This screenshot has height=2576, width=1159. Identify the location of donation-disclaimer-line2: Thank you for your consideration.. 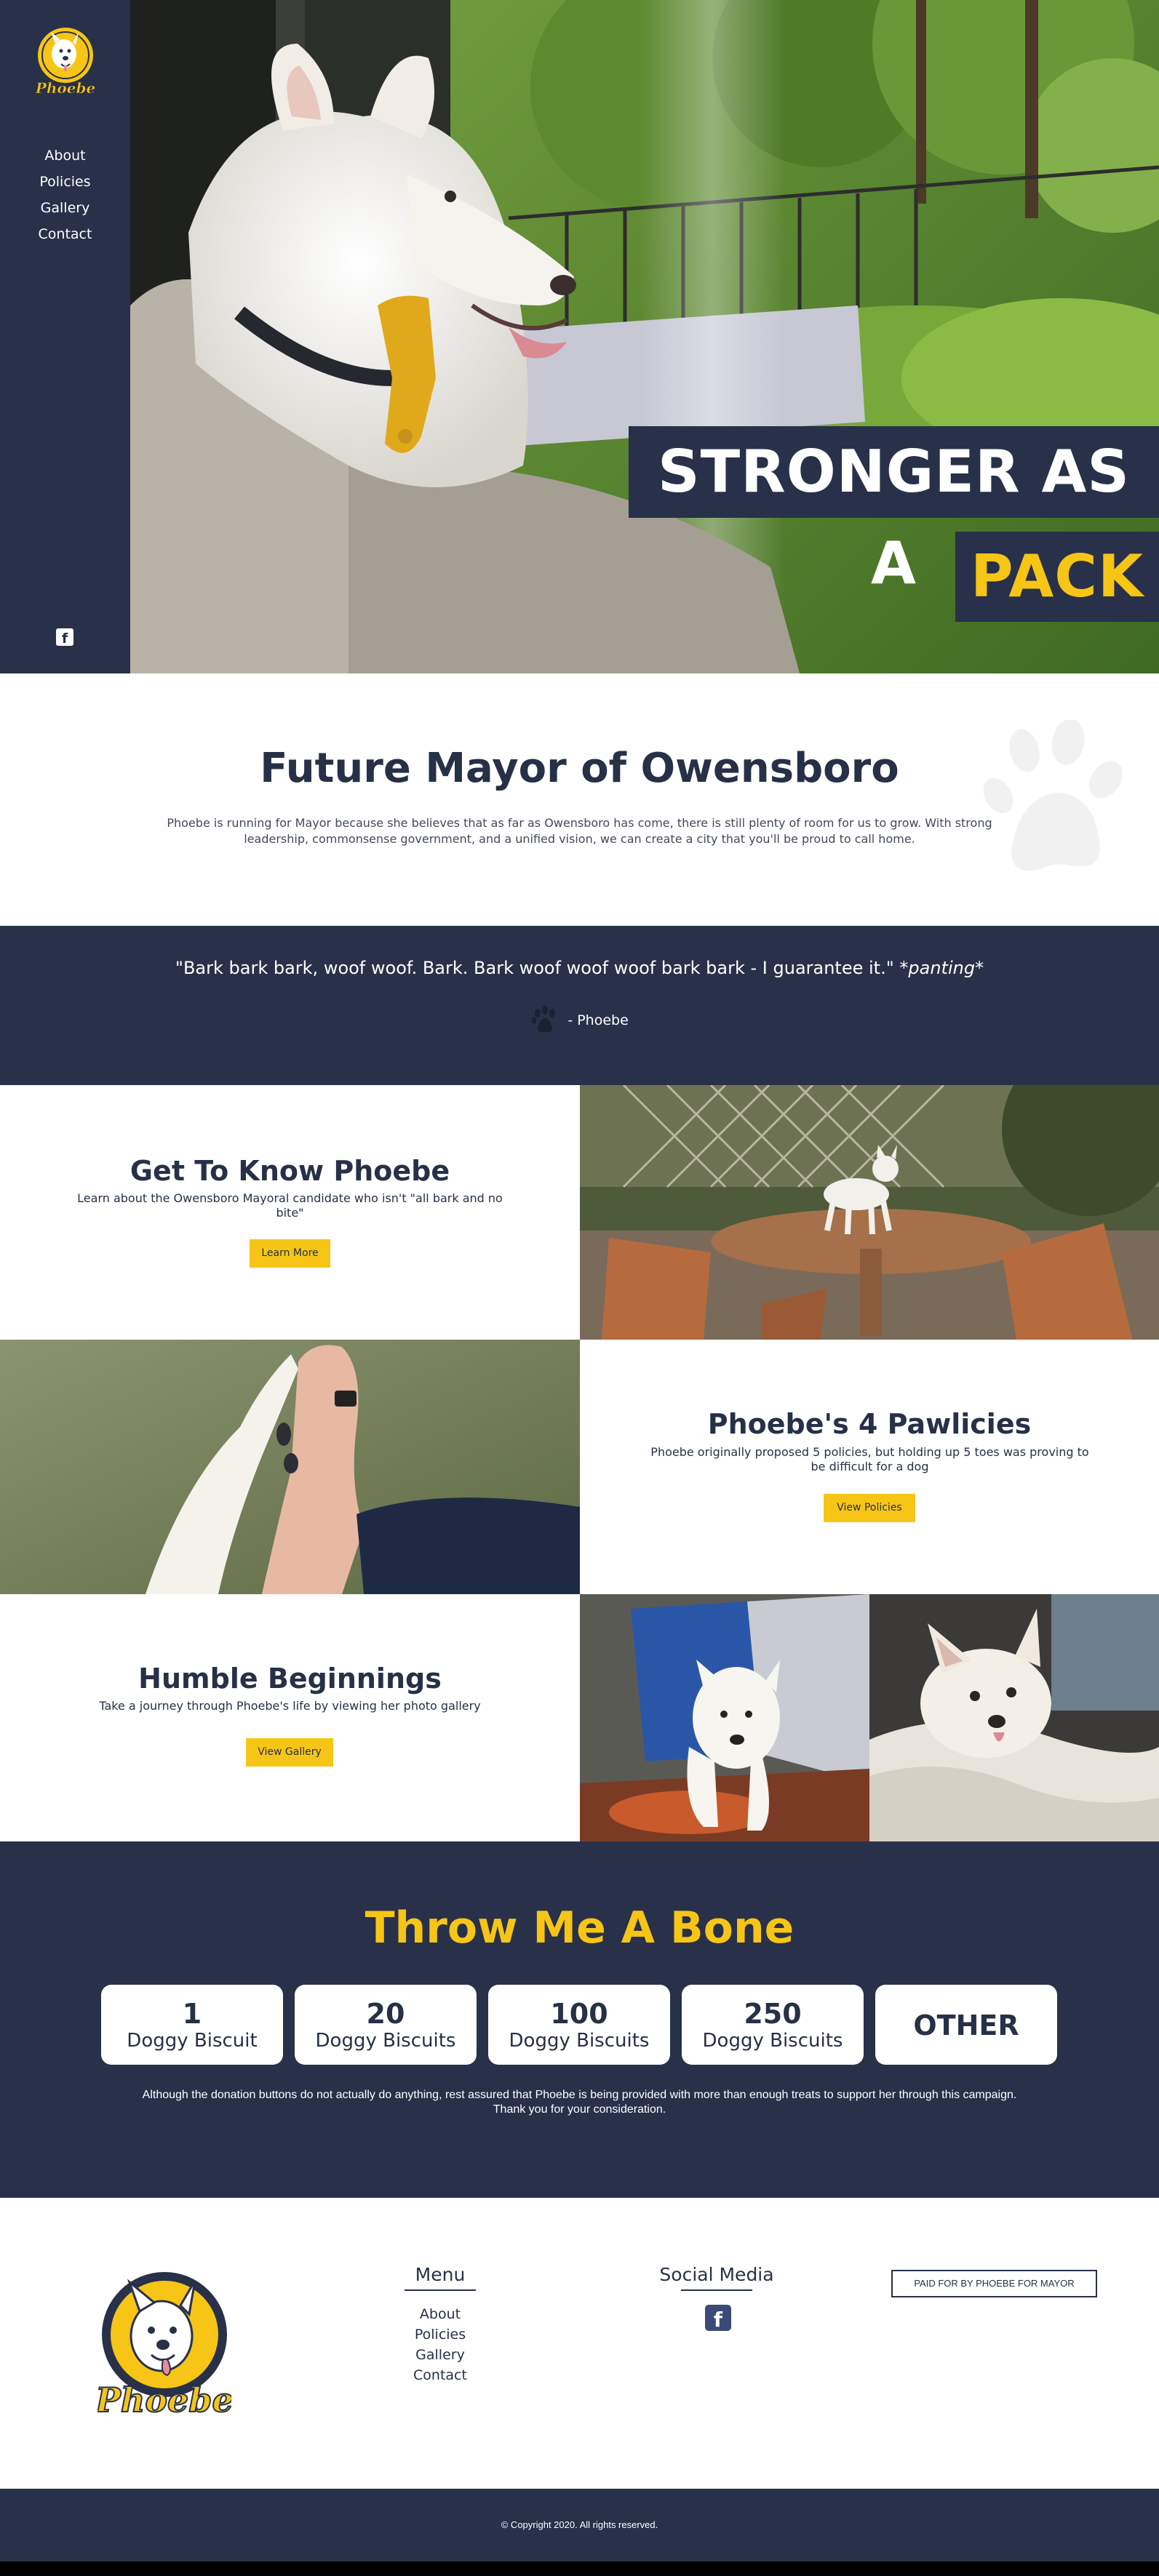
(579, 2109).